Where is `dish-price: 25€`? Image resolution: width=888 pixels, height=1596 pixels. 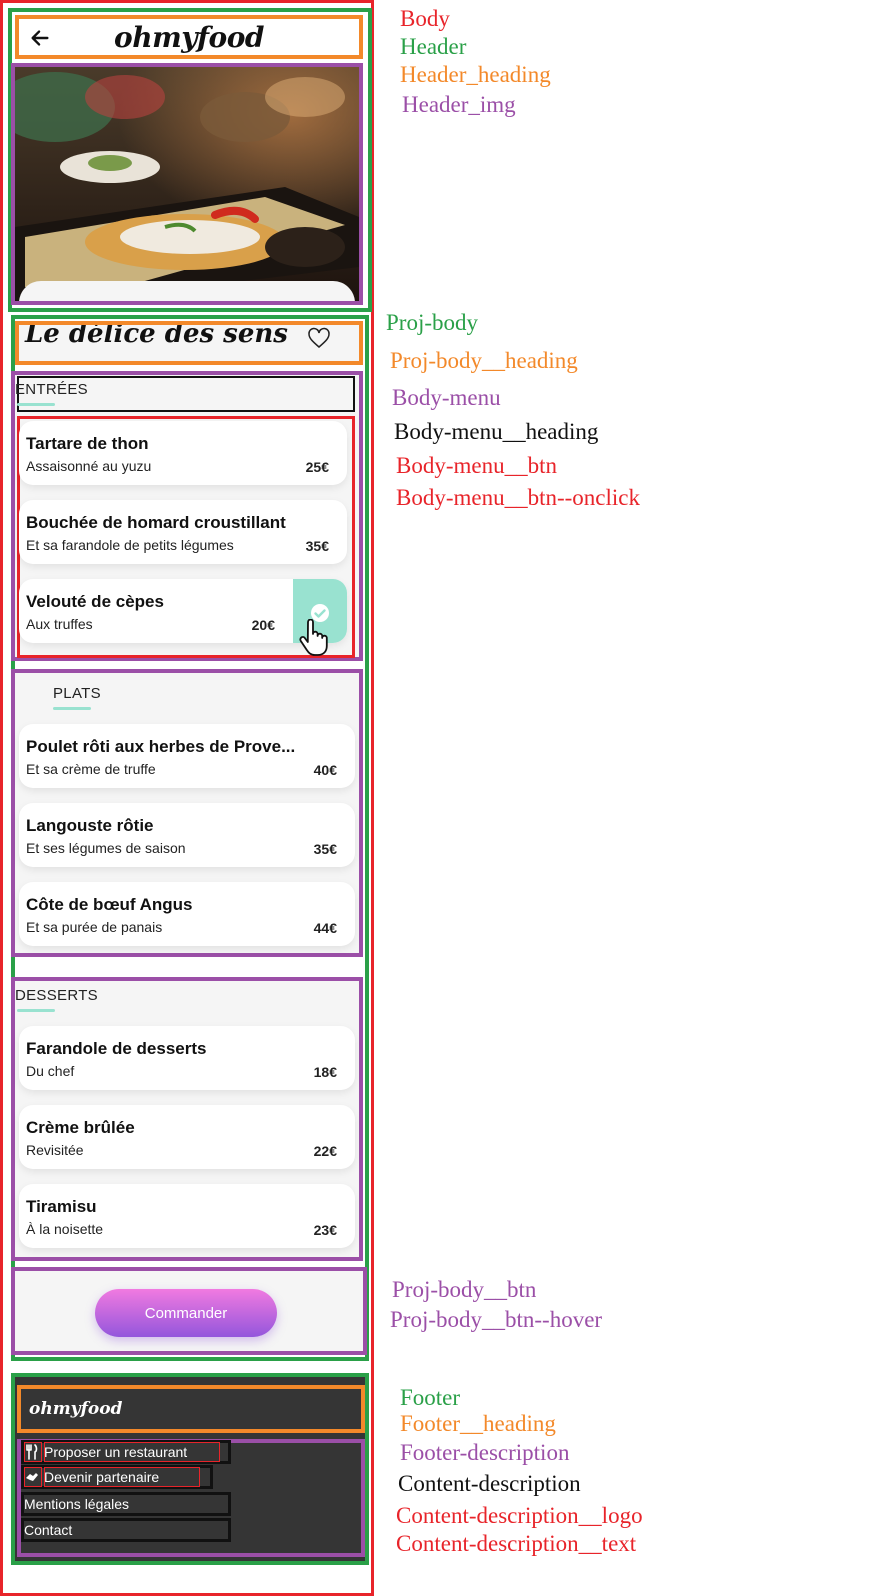
dish-price: 25€ is located at coordinates (317, 467).